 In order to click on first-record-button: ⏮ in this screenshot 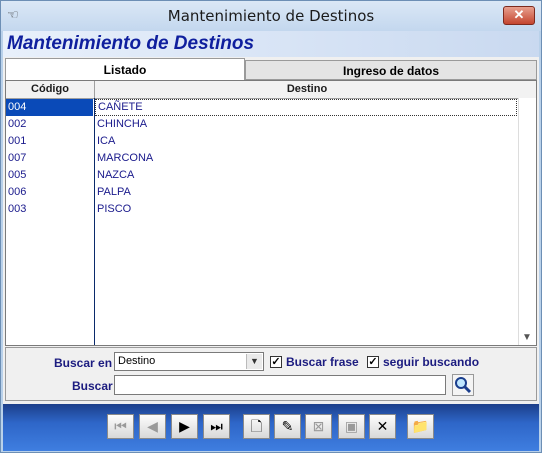, I will do `click(120, 426)`.